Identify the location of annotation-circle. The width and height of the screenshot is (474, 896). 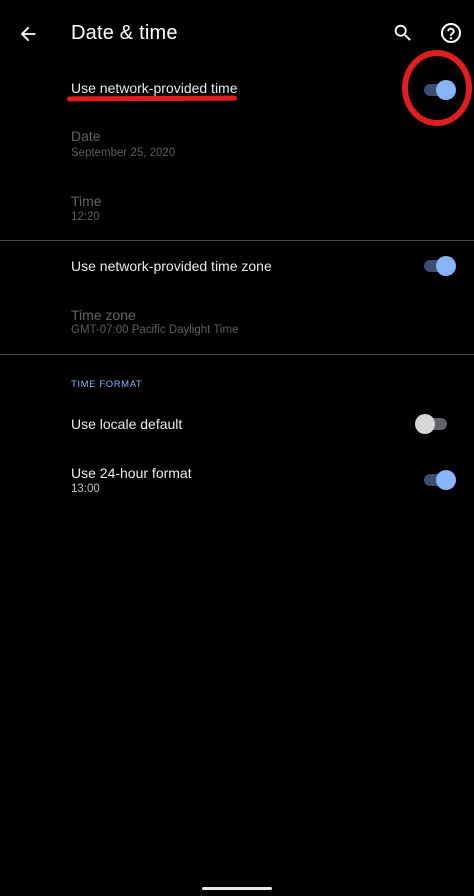
(437, 88).